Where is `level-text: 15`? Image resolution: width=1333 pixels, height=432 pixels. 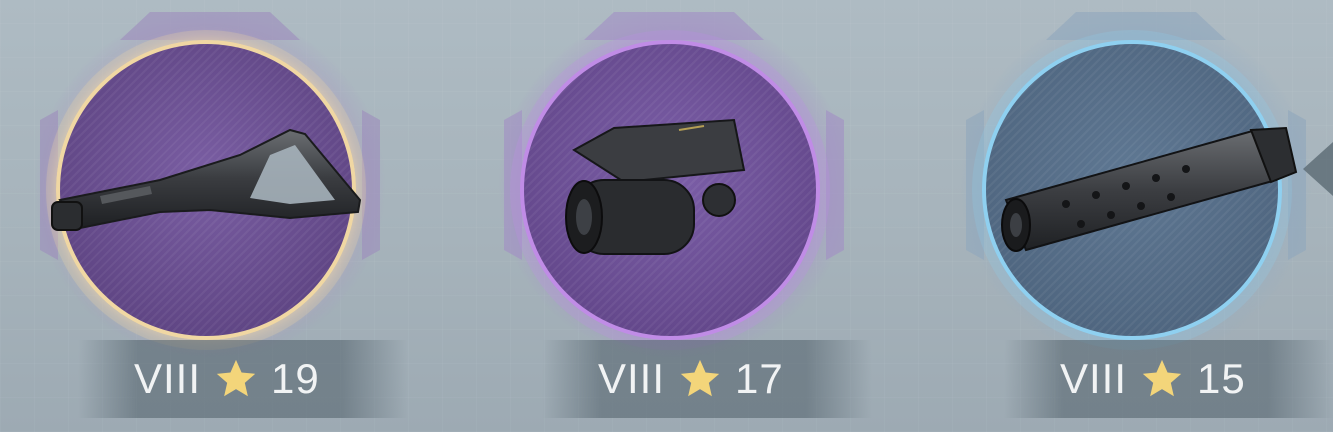 level-text: 15 is located at coordinates (1221, 378).